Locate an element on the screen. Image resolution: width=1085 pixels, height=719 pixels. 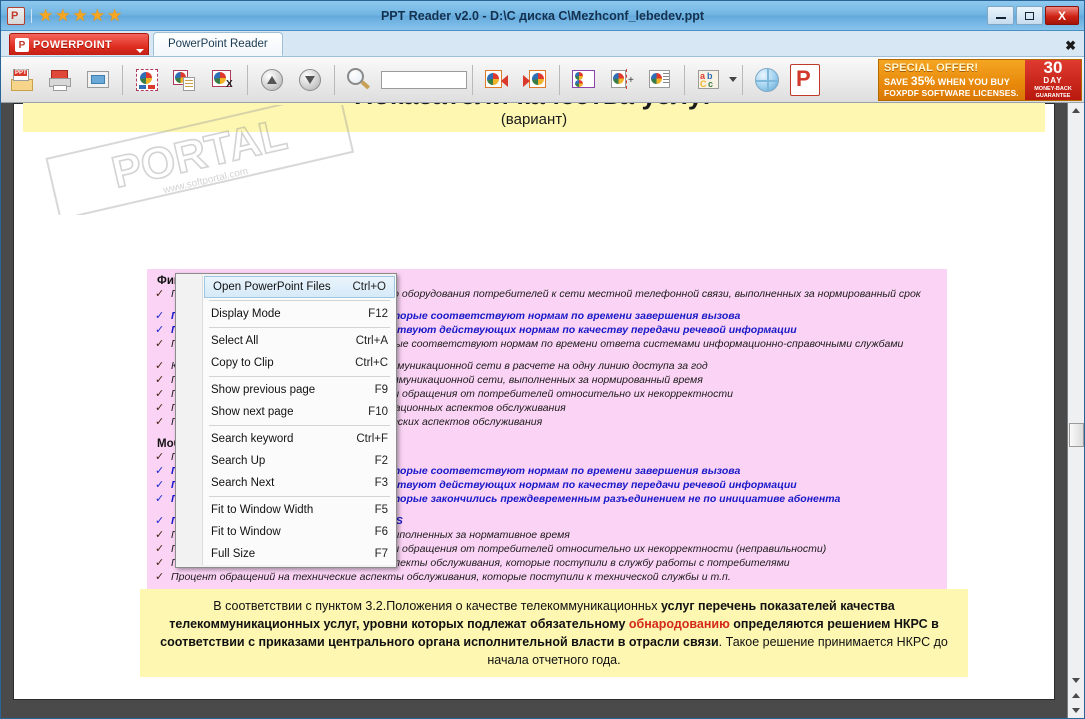
vertical-scrollbar is located at coordinates (1075, 410).